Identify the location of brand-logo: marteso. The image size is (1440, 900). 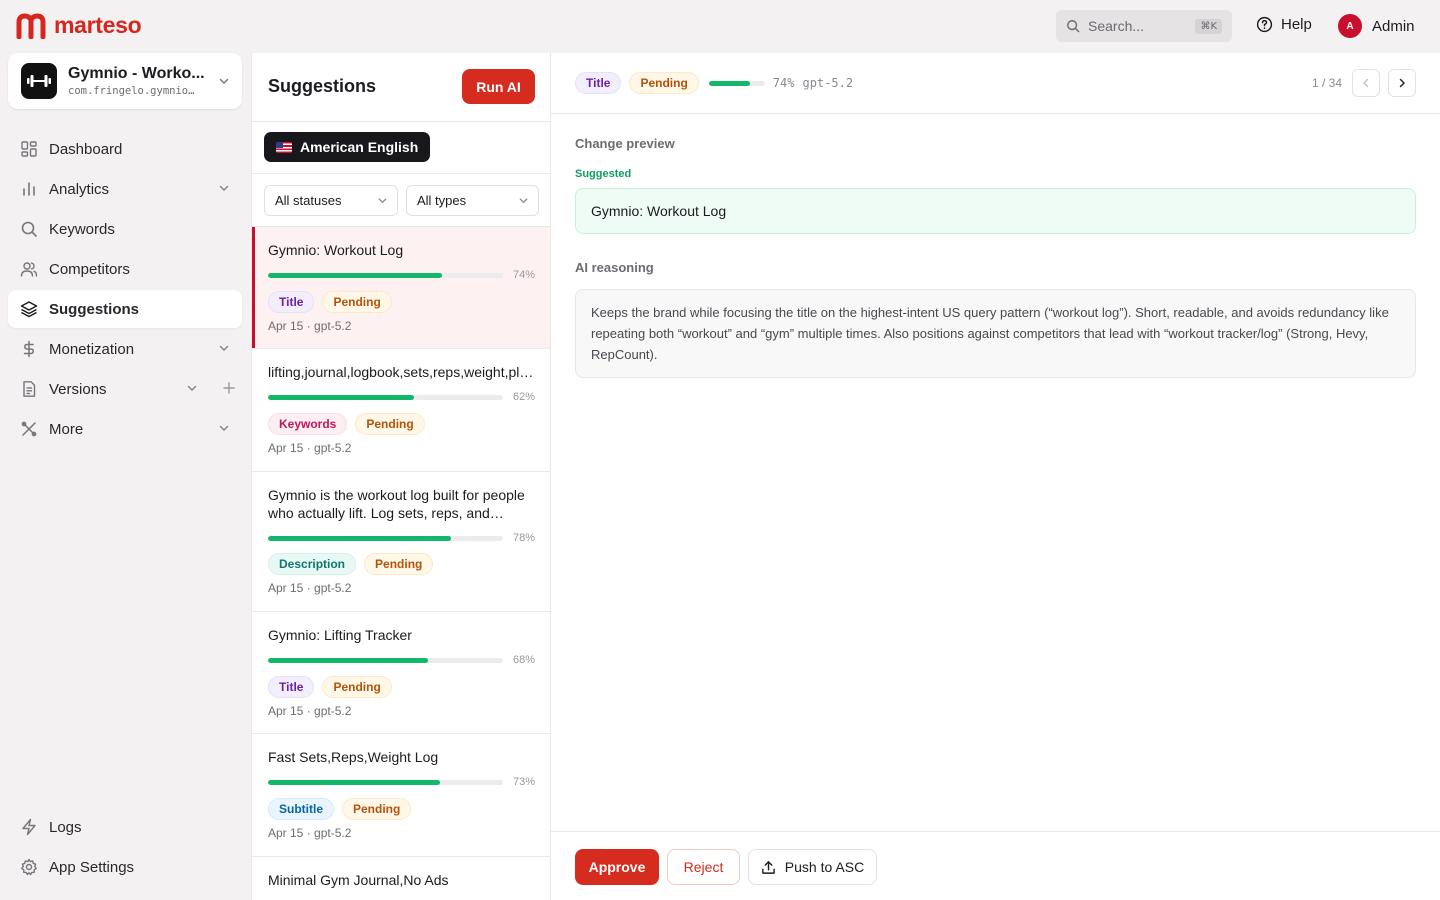
(79, 25).